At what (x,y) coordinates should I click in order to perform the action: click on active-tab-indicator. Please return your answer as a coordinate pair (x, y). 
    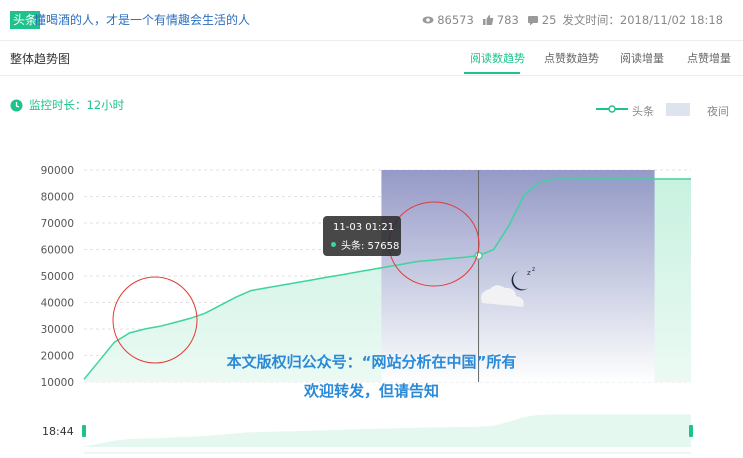
    Looking at the image, I should click on (492, 73).